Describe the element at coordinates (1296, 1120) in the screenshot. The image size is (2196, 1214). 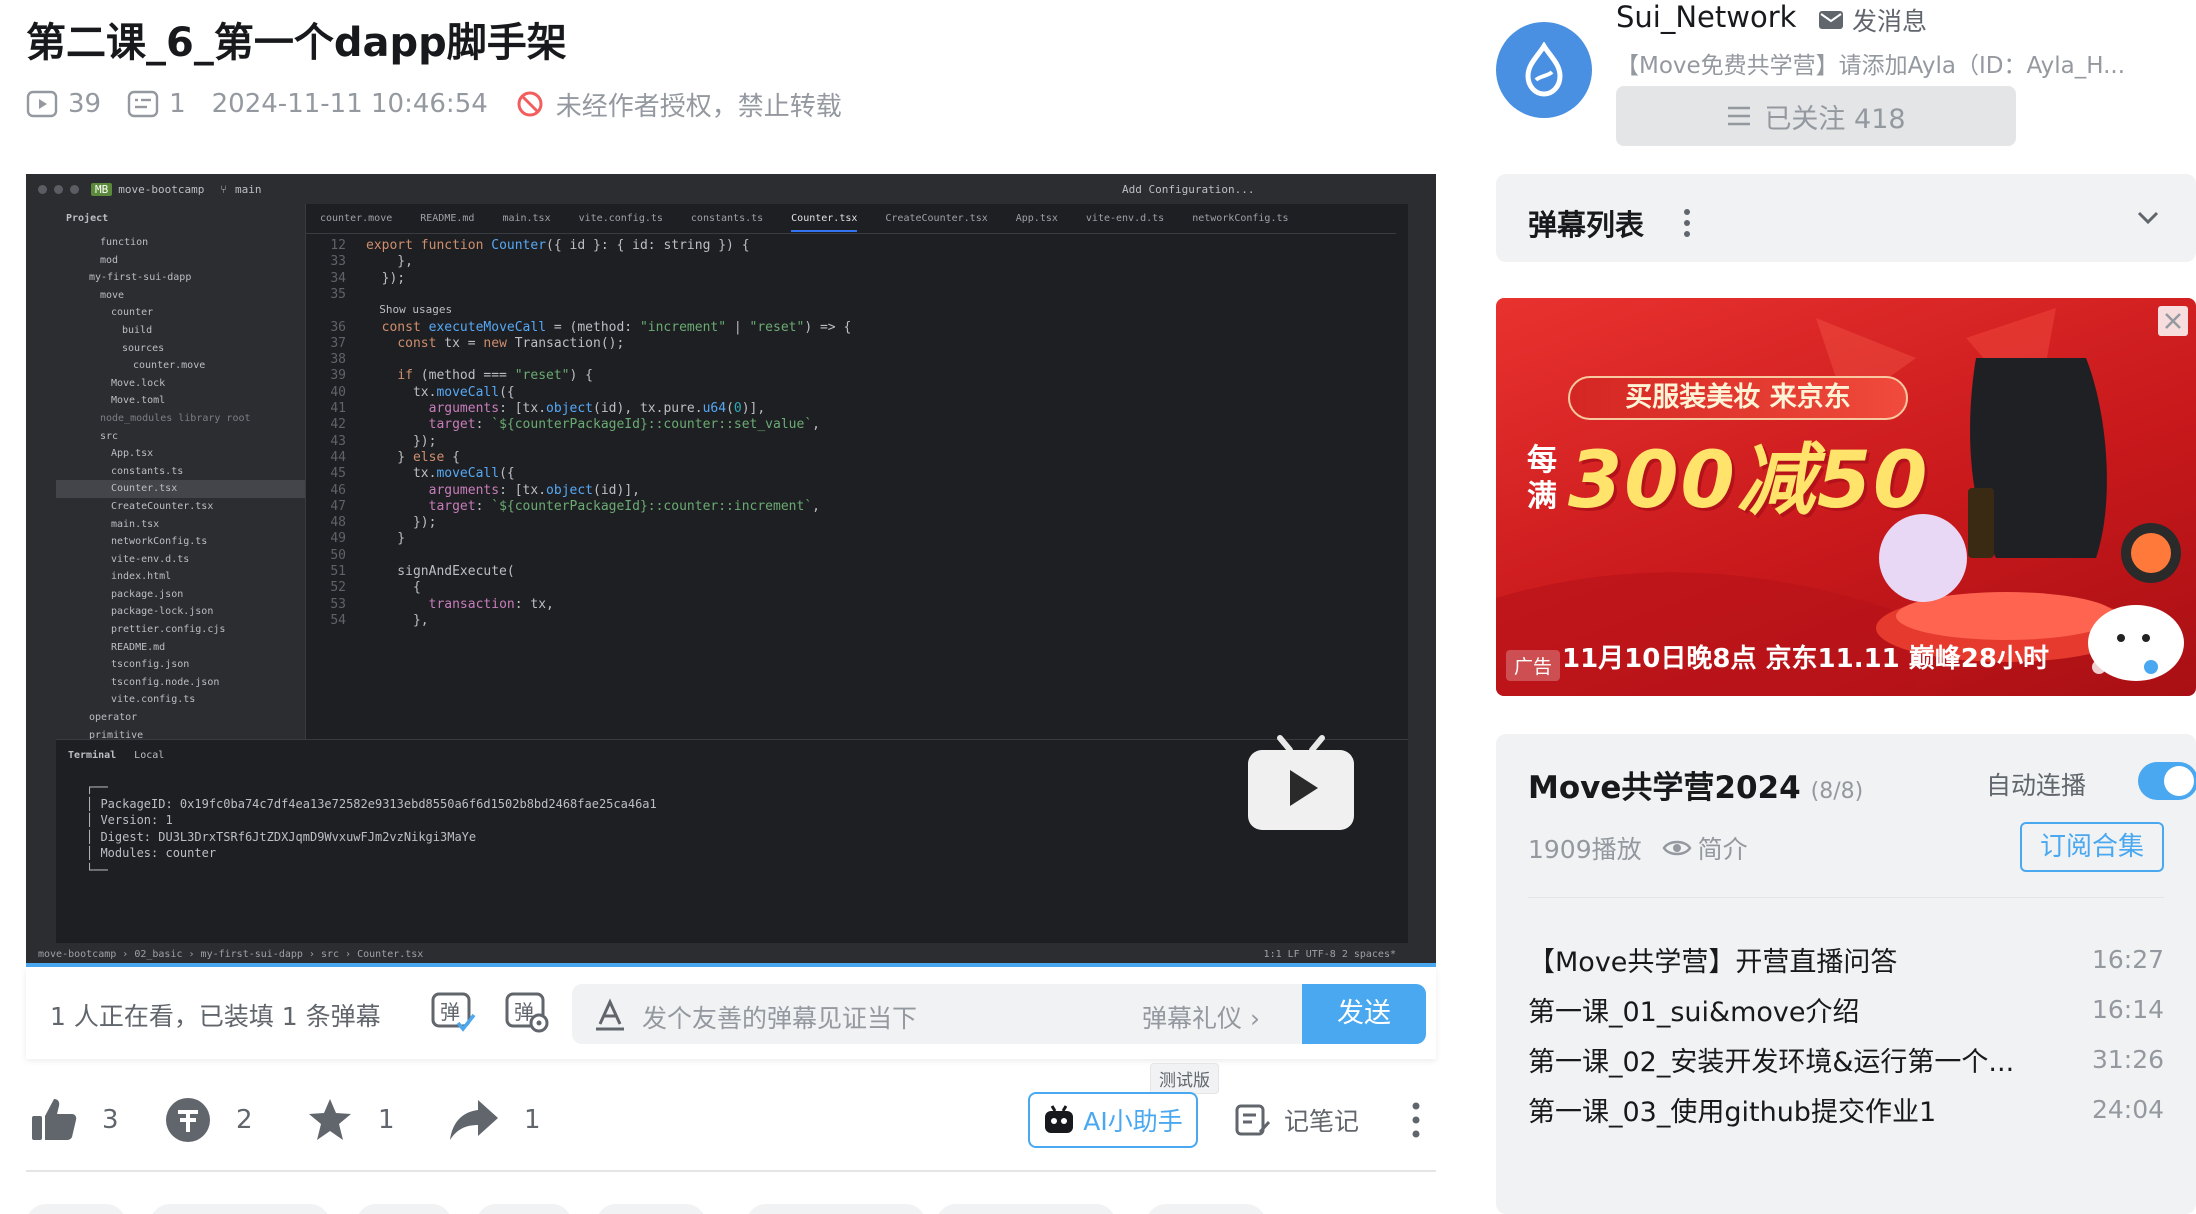
I see `notes-button: 记笔记` at that location.